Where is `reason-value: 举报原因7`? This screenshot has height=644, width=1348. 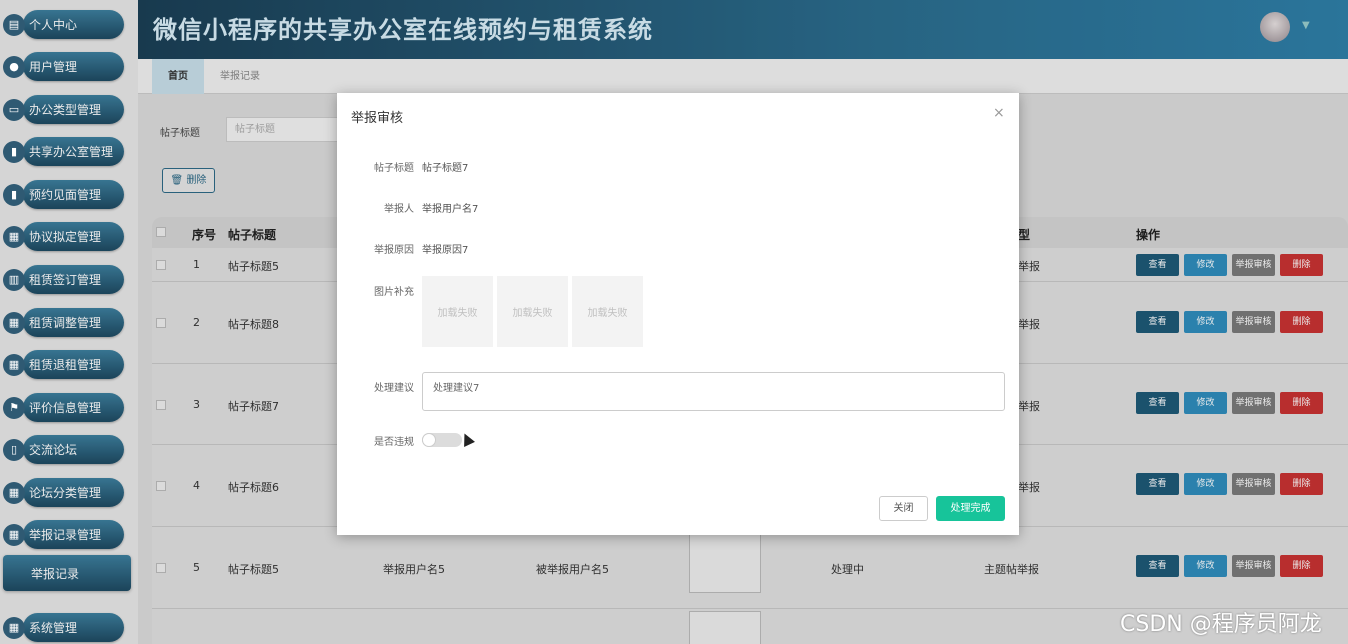 reason-value: 举报原因7 is located at coordinates (445, 250).